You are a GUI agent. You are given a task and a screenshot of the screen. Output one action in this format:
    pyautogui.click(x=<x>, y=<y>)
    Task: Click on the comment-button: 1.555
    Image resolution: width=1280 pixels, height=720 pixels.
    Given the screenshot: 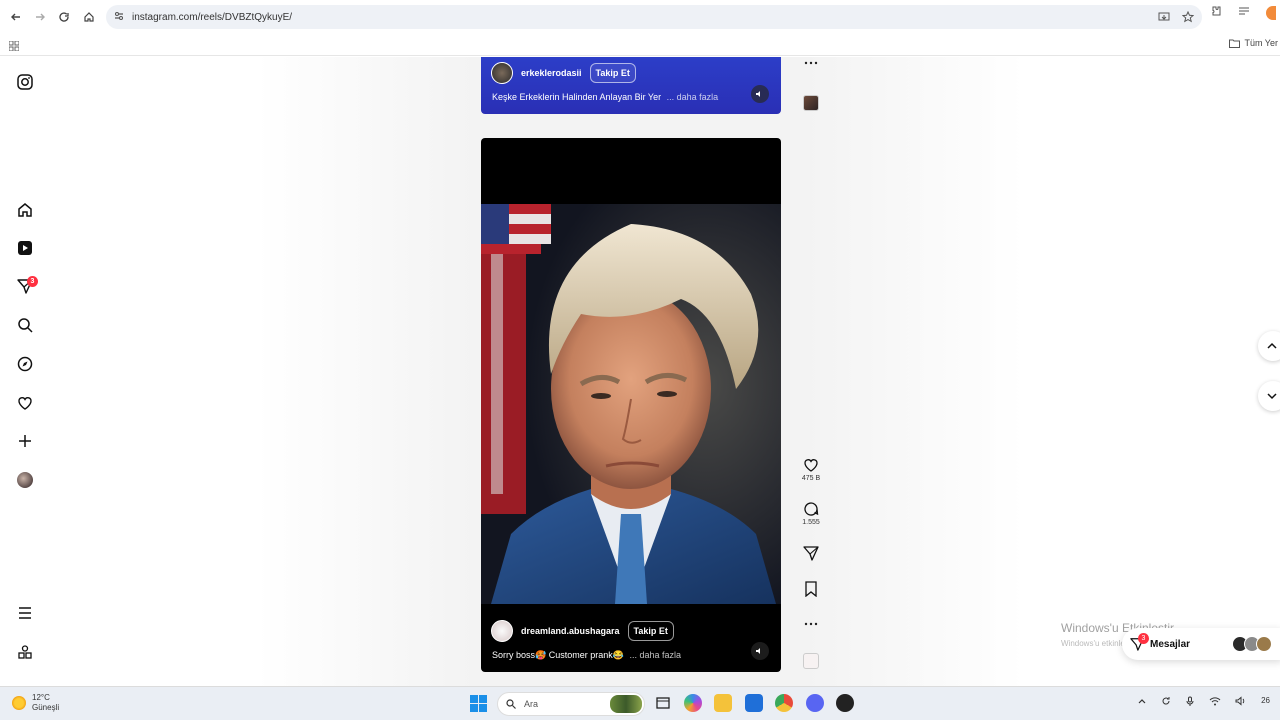 What is the action you would take?
    pyautogui.click(x=811, y=513)
    